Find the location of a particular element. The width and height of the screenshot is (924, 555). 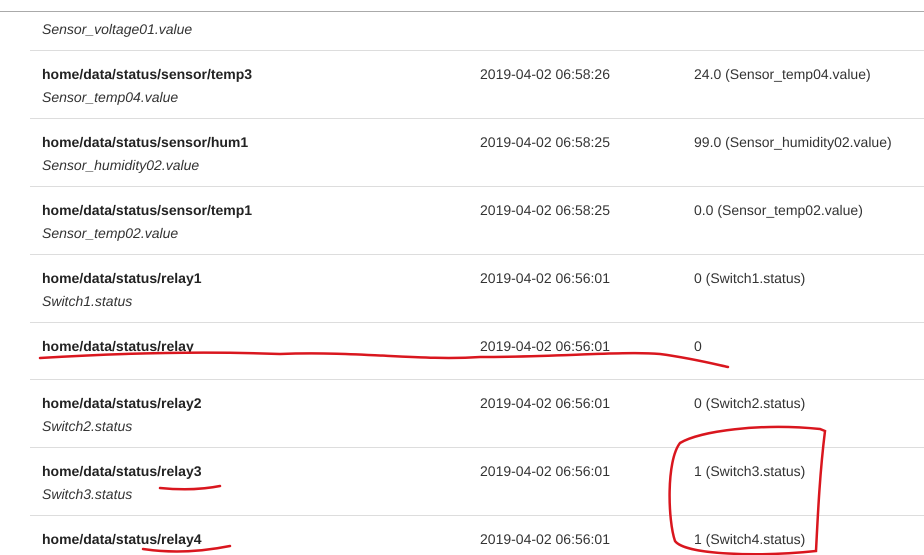

item-name: Sensor_temp04.value is located at coordinates (110, 97).